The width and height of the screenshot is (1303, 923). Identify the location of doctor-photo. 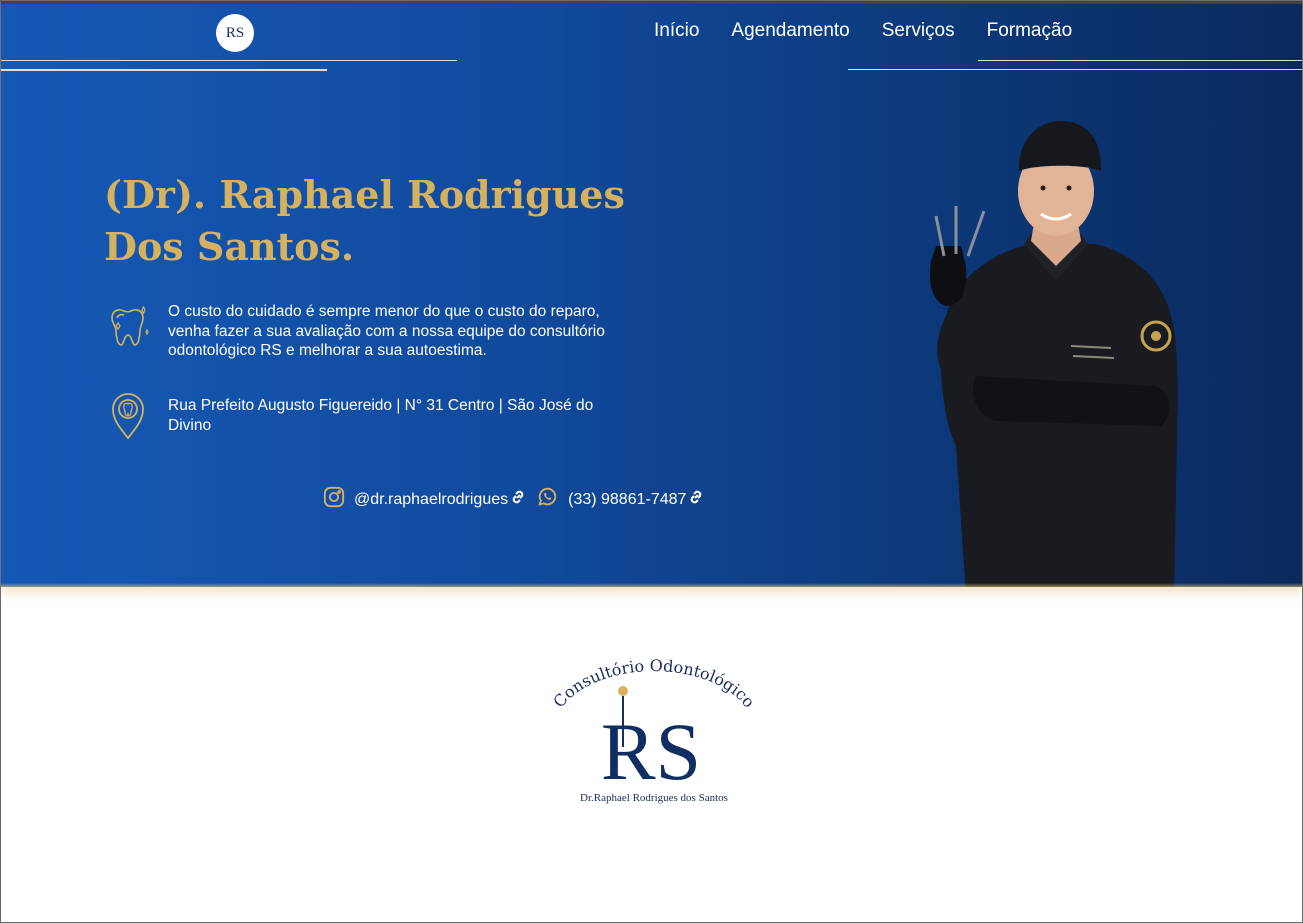
(1053, 354).